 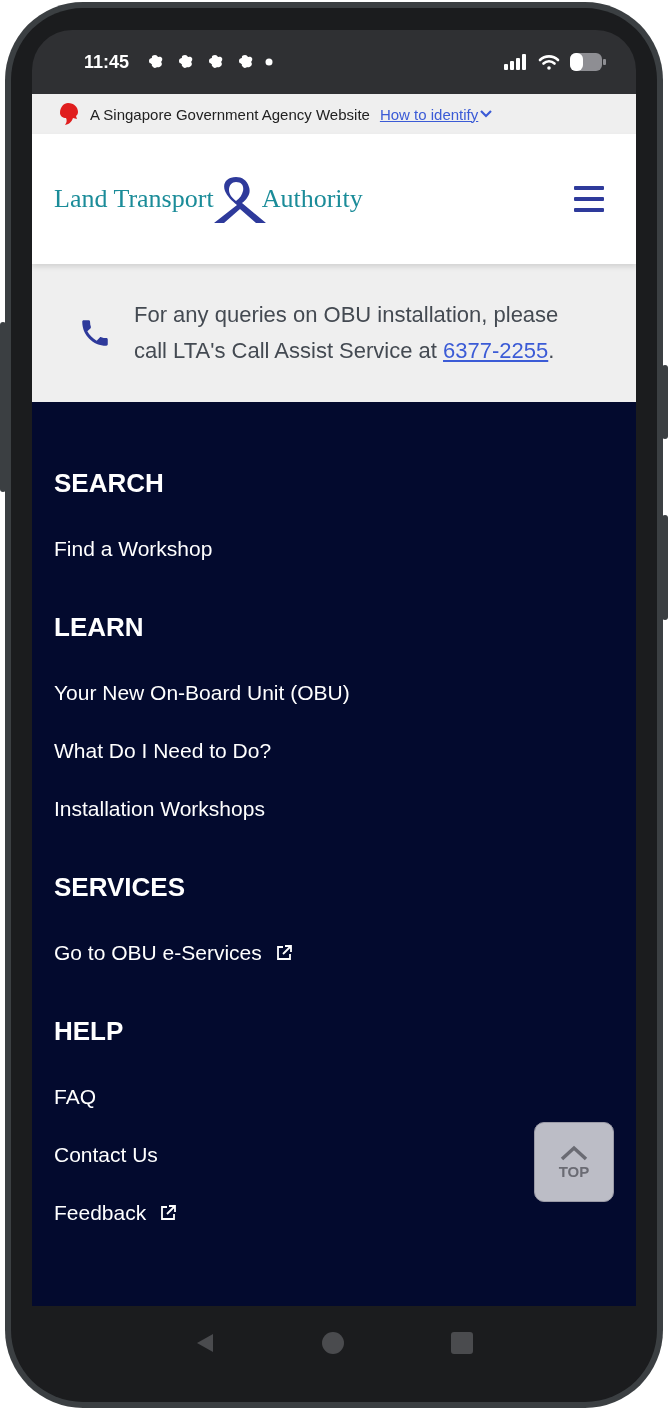 What do you see at coordinates (269, 62) in the screenshot?
I see `dot-icon` at bounding box center [269, 62].